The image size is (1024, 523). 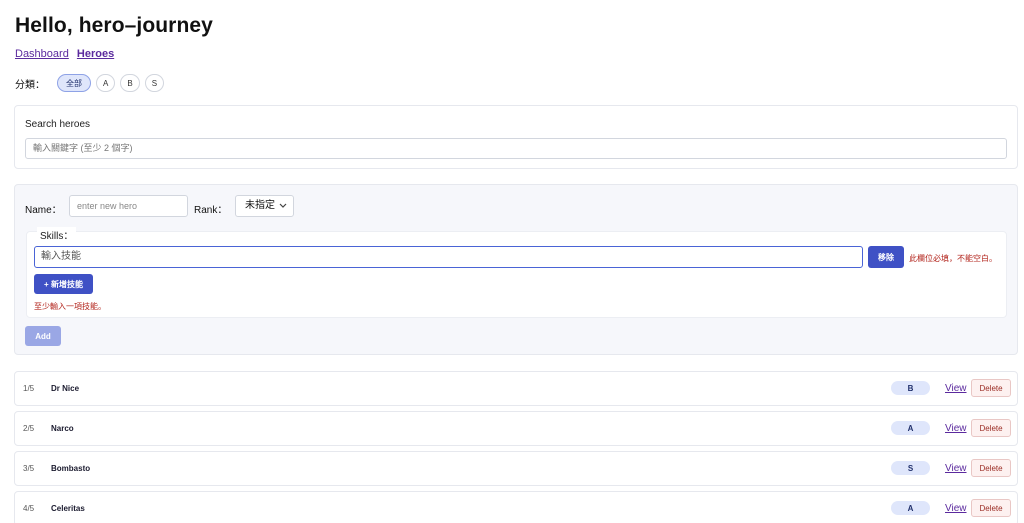 What do you see at coordinates (68, 508) in the screenshot?
I see `hero-name: Celeritas` at bounding box center [68, 508].